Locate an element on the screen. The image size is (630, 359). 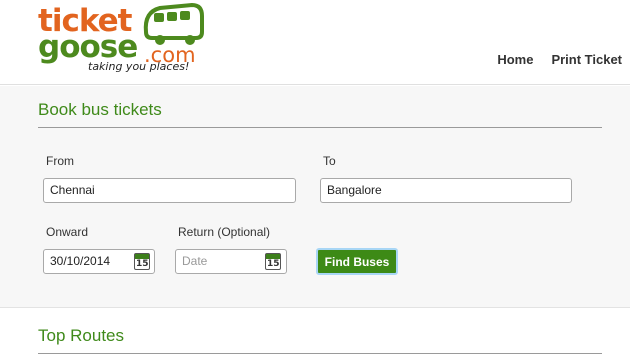
logo-goose-text: goose is located at coordinates (88, 47).